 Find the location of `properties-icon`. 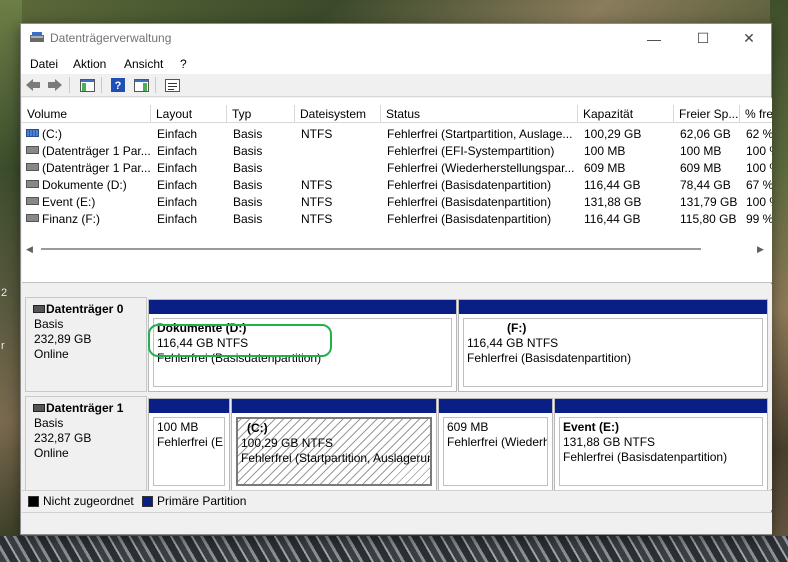

properties-icon is located at coordinates (141, 85).